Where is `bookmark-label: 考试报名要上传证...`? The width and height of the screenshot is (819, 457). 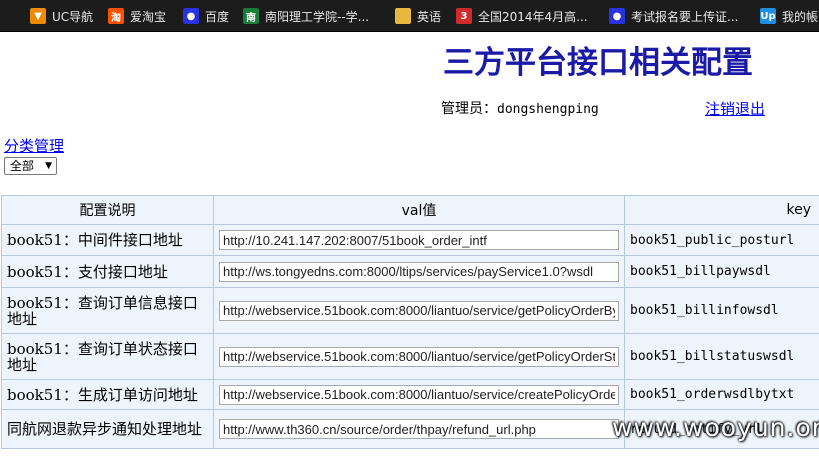
bookmark-label: 考试报名要上传证... is located at coordinates (685, 16).